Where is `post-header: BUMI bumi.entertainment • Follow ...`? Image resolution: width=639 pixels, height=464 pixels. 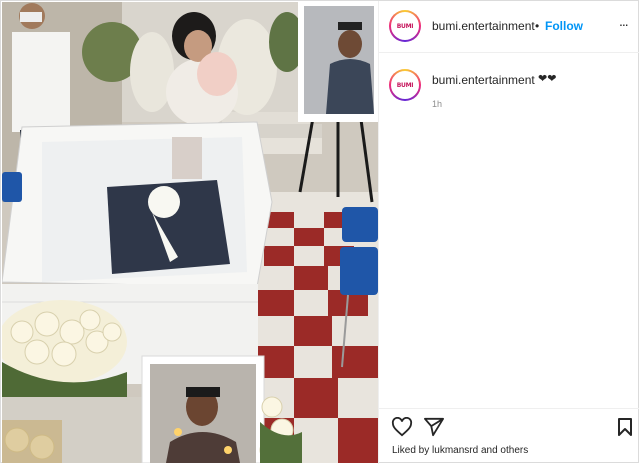
post-header: BUMI bumi.entertainment • Follow ... is located at coordinates (509, 27).